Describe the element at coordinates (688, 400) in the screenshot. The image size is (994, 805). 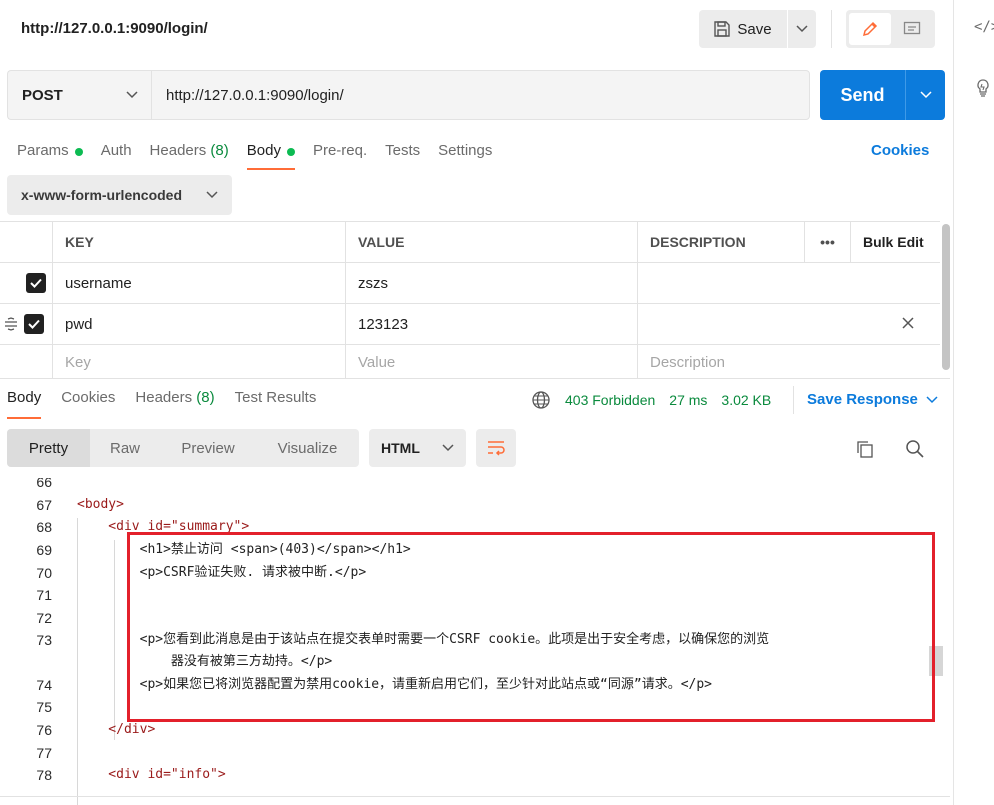
I see `response-time: 27 ms` at that location.